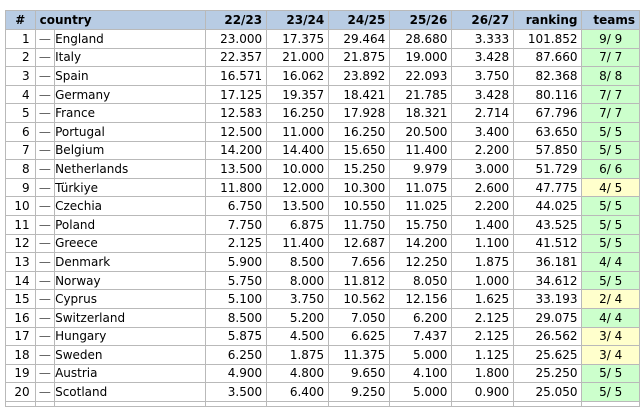 The image size is (640, 408). Describe the element at coordinates (120, 20) in the screenshot. I see `header-country: country` at that location.